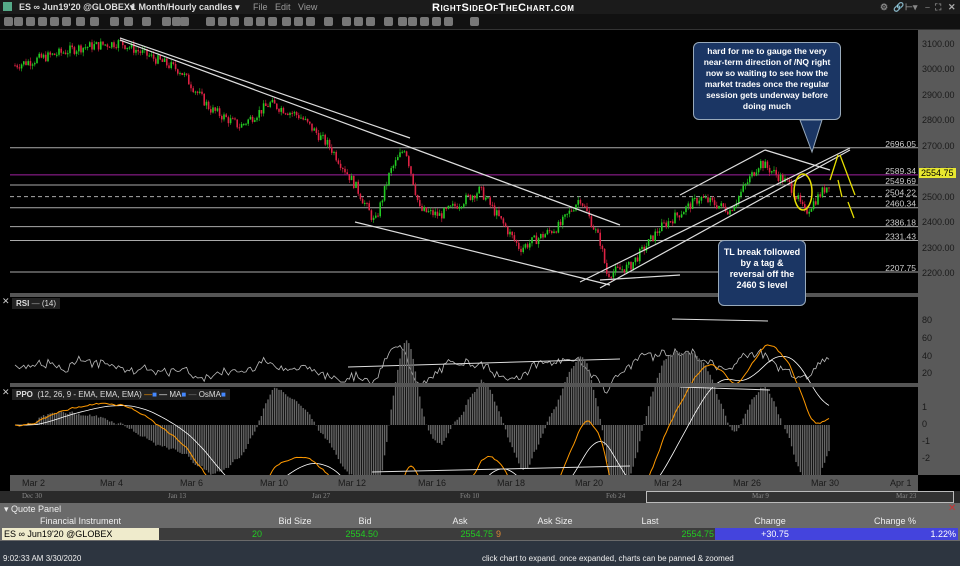 The image size is (960, 566). What do you see at coordinates (927, 7) in the screenshot?
I see `minimize-icon: –` at bounding box center [927, 7].